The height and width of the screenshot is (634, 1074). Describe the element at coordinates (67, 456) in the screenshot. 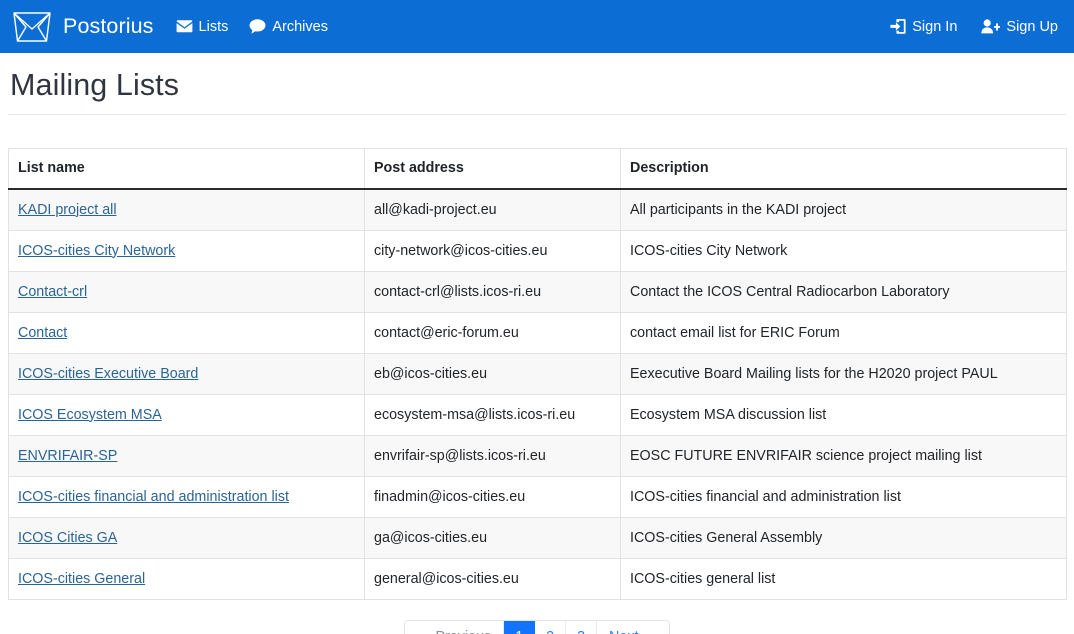

I see `list-name-link: ENVRIFAIR-SP` at that location.